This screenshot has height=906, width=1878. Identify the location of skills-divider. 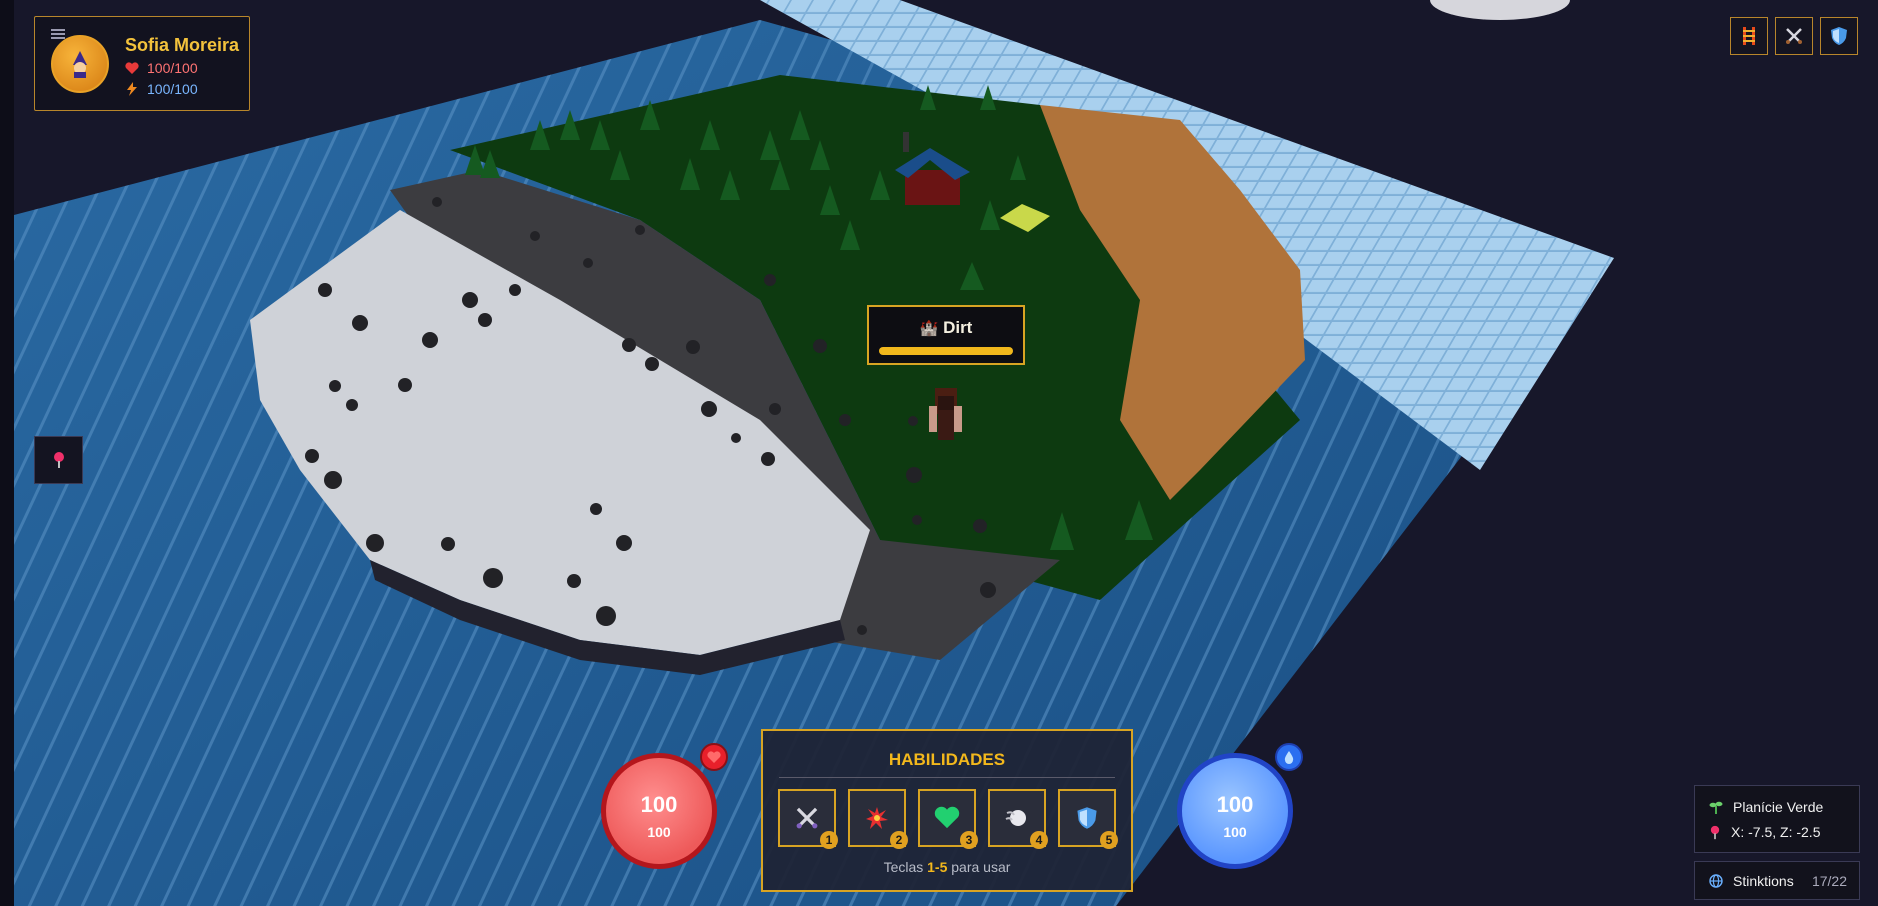
(947, 777).